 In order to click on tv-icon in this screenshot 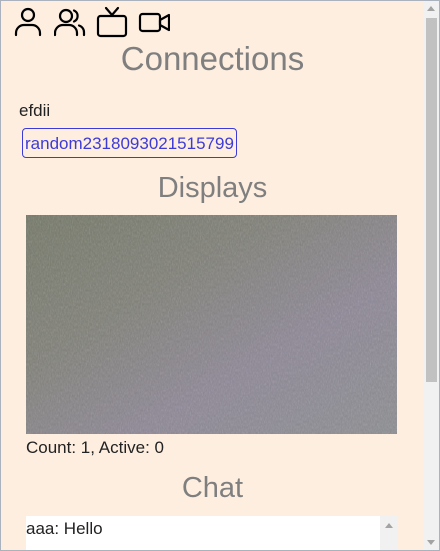, I will do `click(112, 22)`.